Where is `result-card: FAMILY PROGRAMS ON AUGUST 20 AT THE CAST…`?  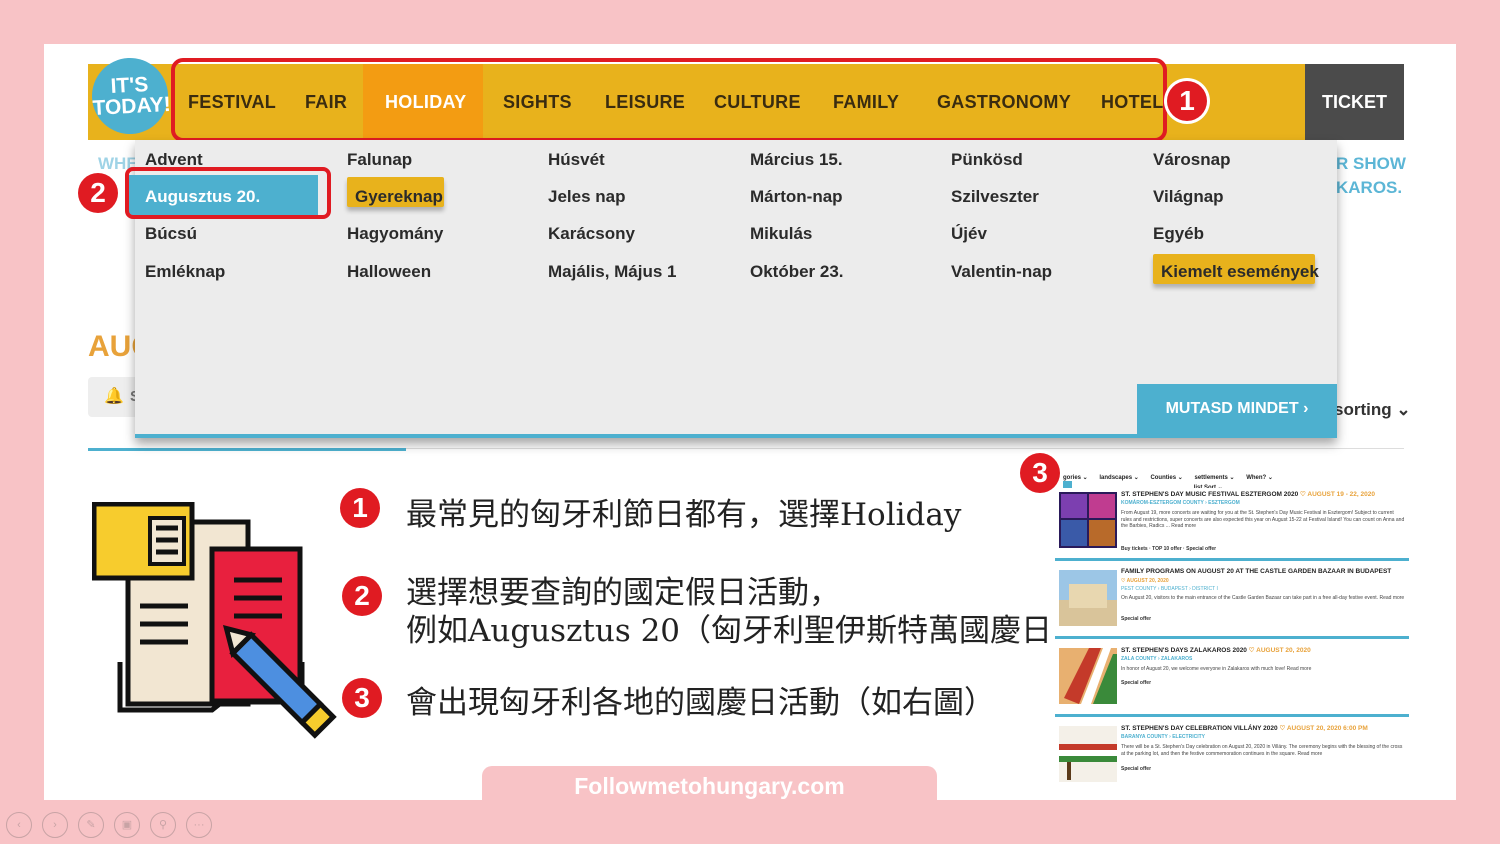
result-card: FAMILY PROGRAMS ON AUGUST 20 AT THE CAST… is located at coordinates (1232, 602).